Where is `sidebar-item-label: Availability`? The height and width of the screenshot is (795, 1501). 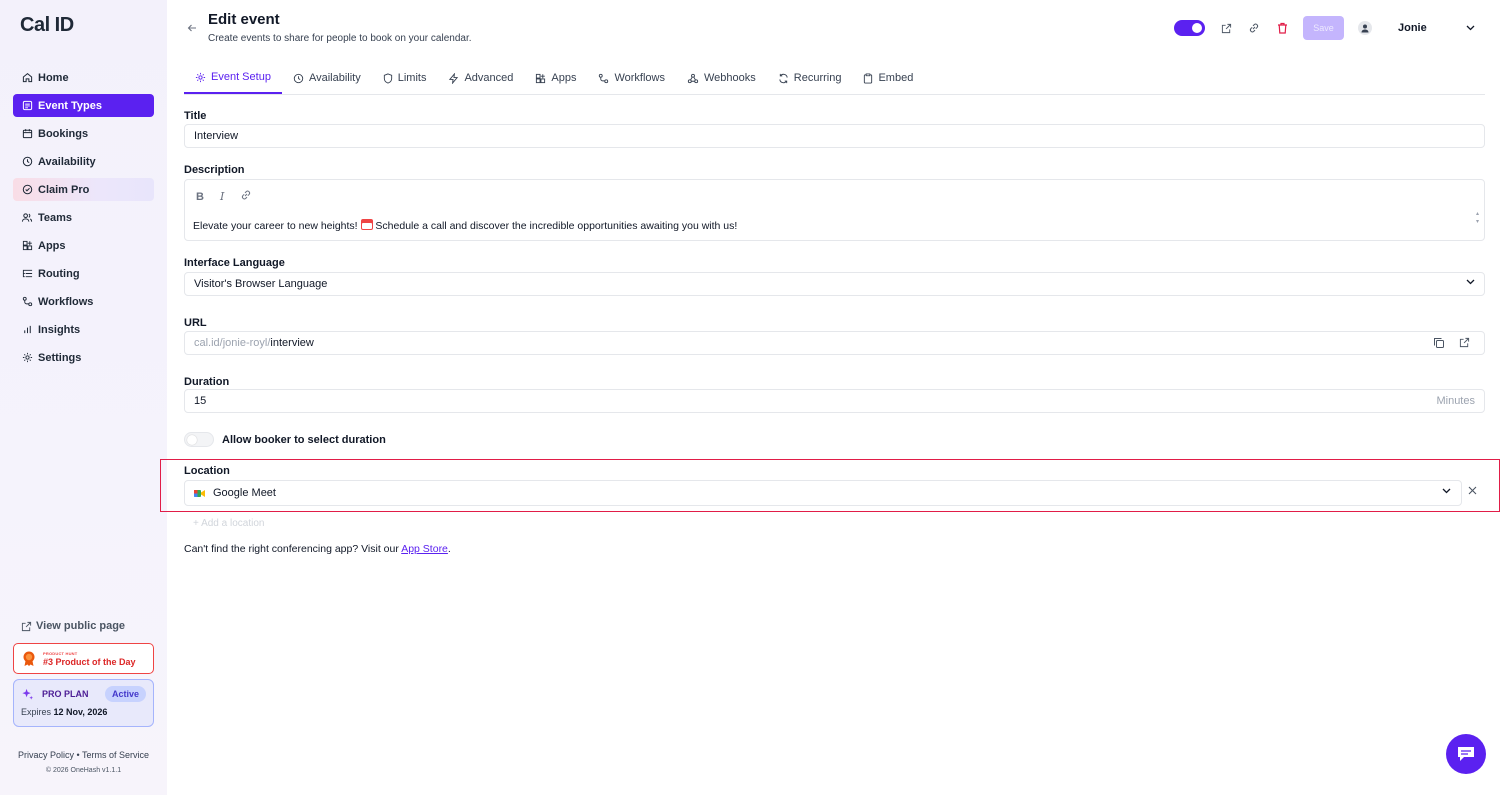
sidebar-item-label: Availability is located at coordinates (67, 161).